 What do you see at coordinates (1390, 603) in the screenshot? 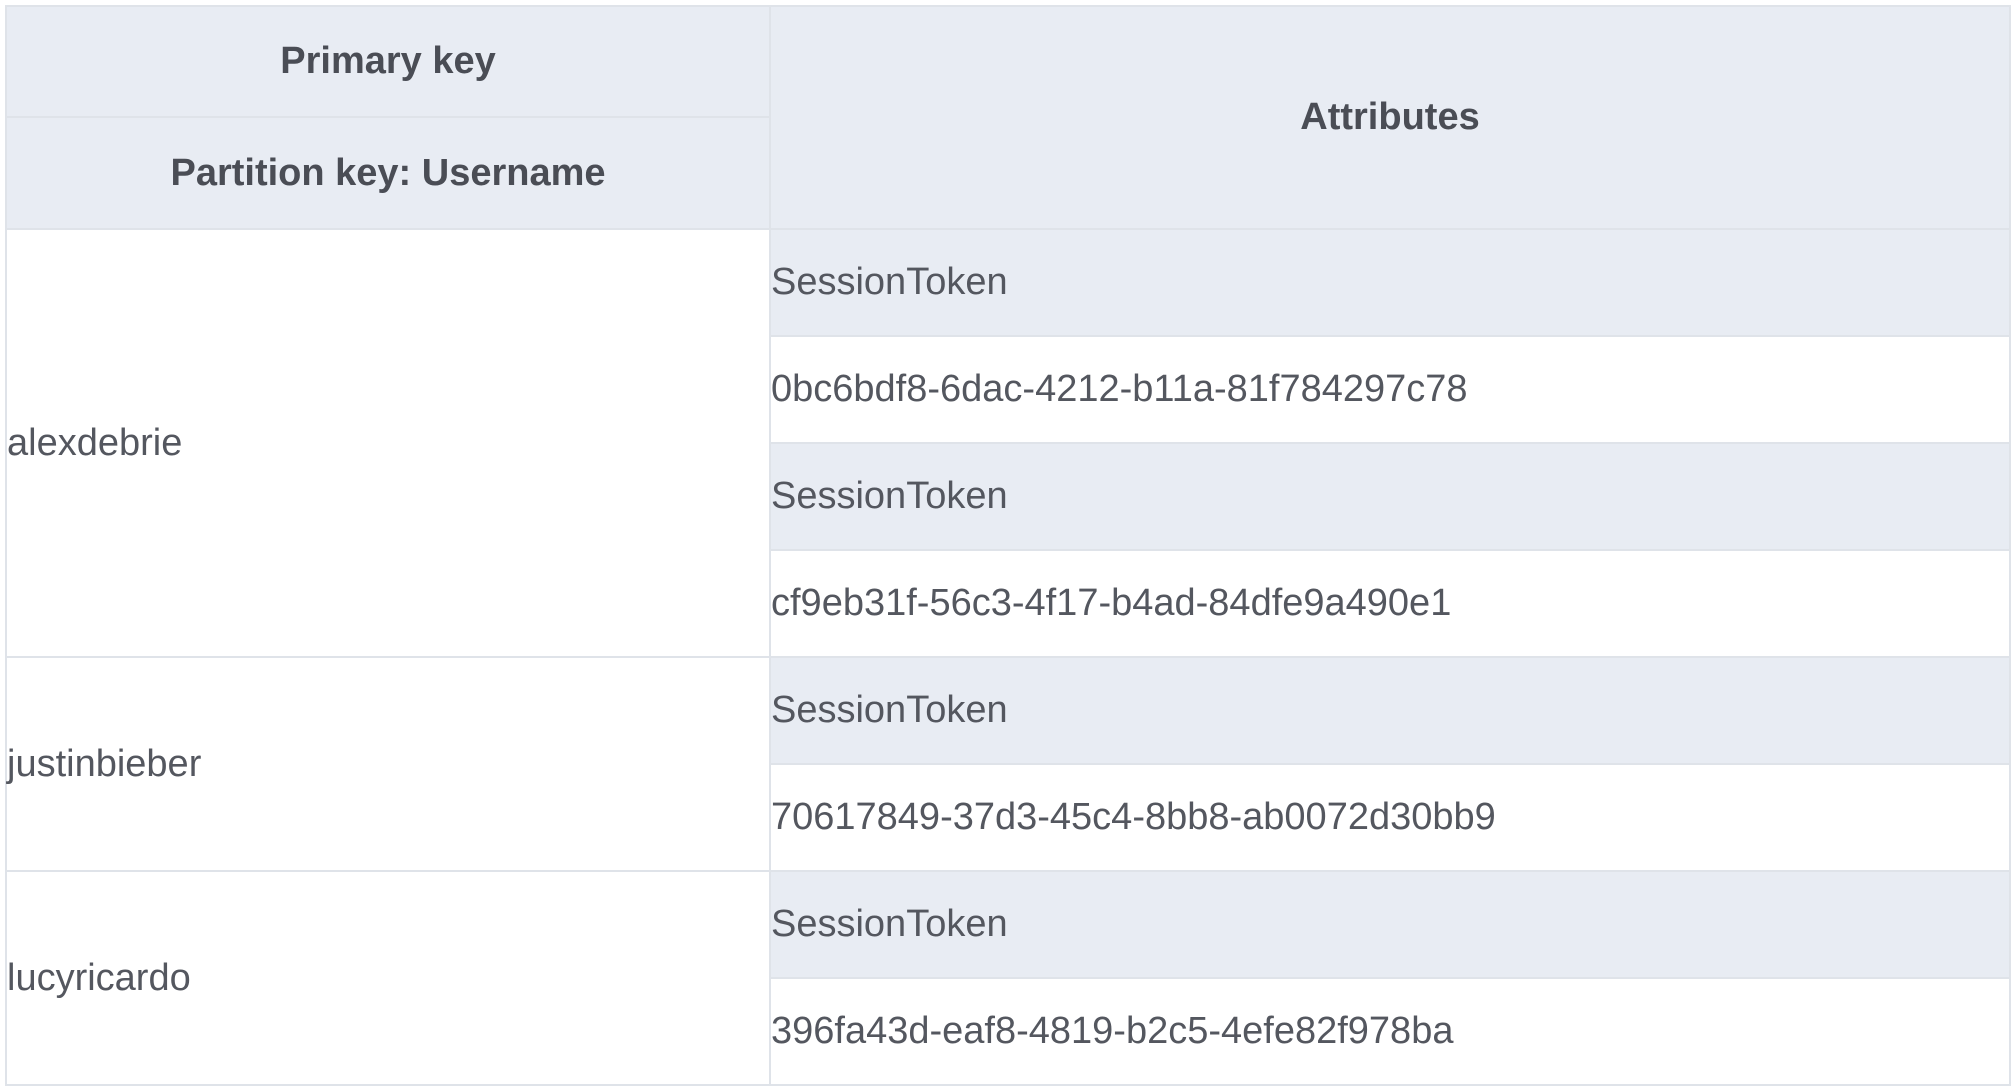
I see `attribute-value-cell: cf9eb31f-56c3-4f17-b4ad-84dfe9a490e1` at bounding box center [1390, 603].